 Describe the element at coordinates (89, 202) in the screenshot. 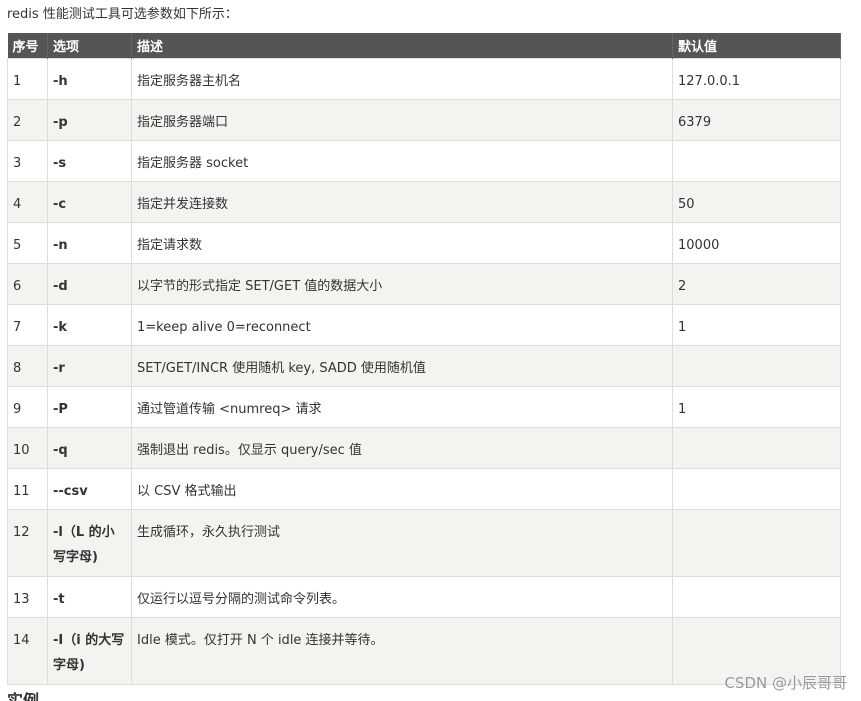

I see `cell-option: -c` at that location.